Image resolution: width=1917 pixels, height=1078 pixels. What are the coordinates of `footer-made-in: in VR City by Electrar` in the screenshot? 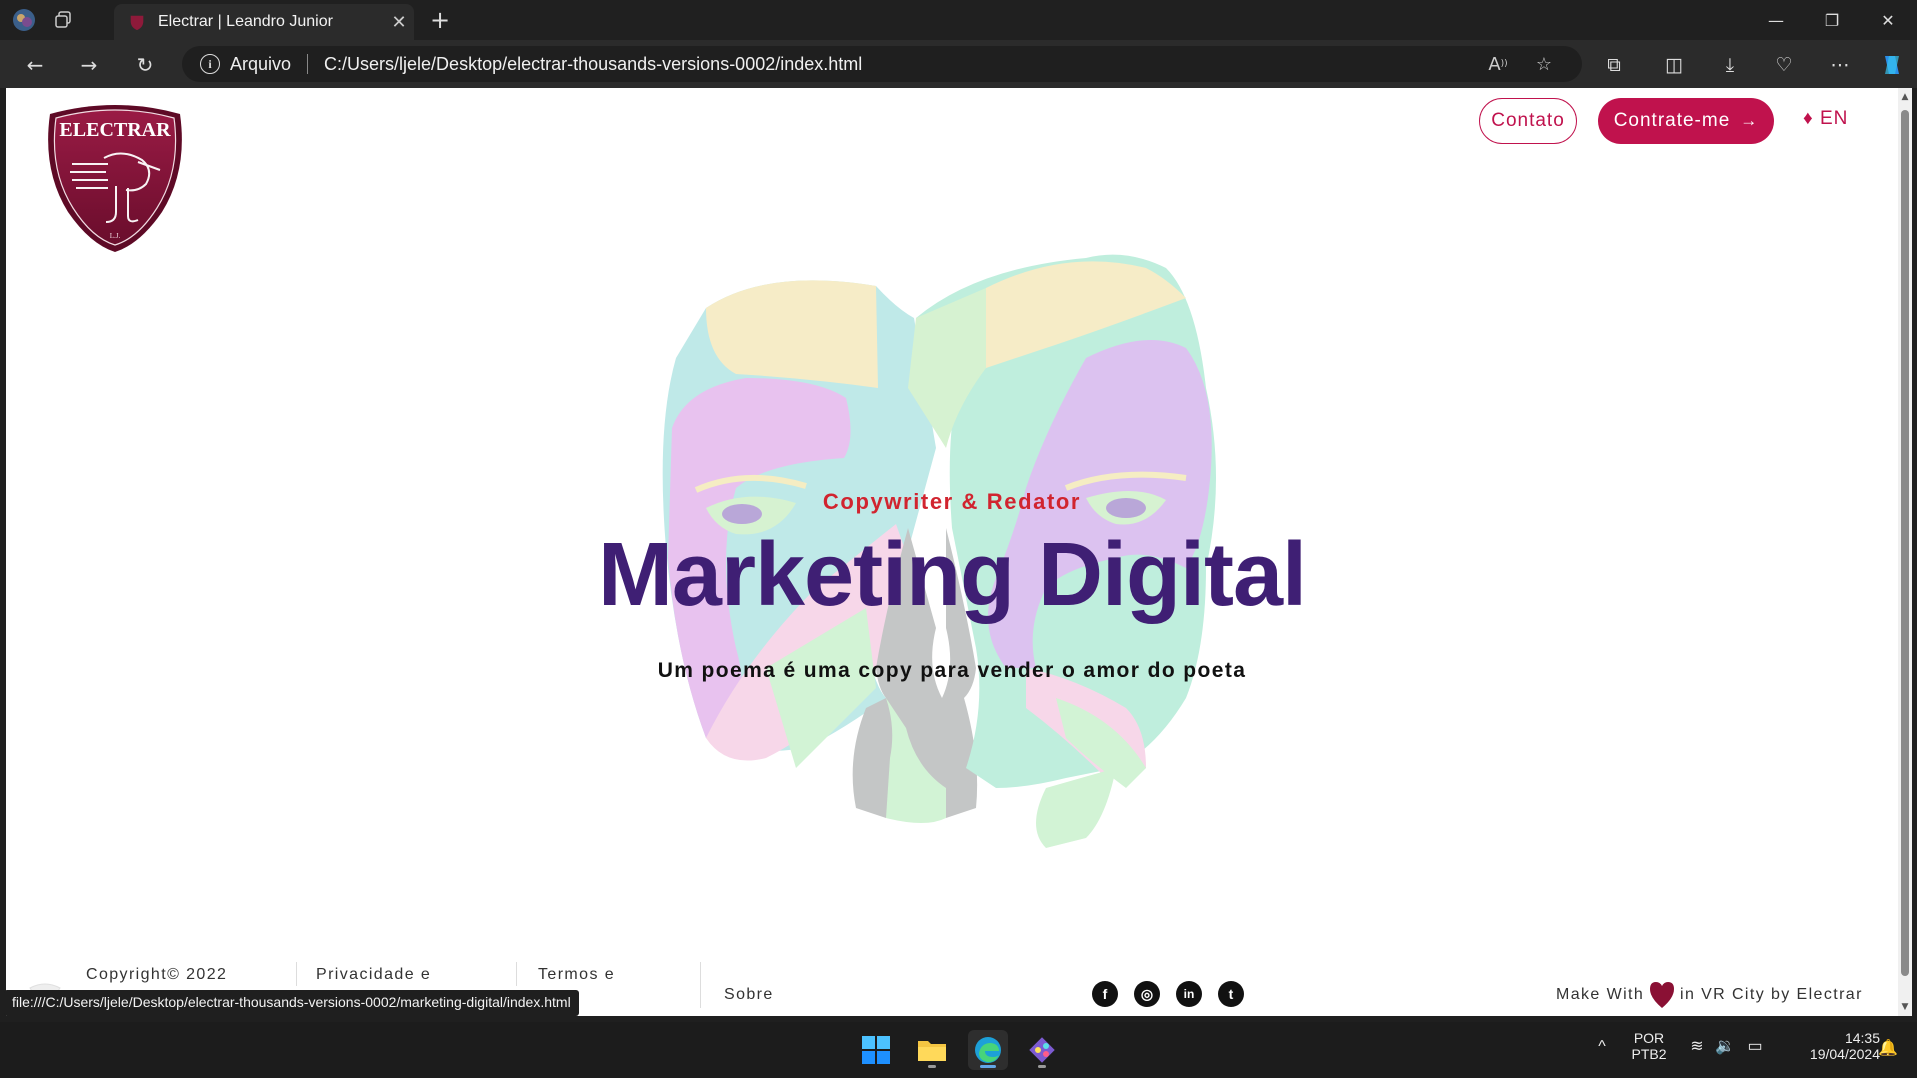 It's located at (1771, 994).